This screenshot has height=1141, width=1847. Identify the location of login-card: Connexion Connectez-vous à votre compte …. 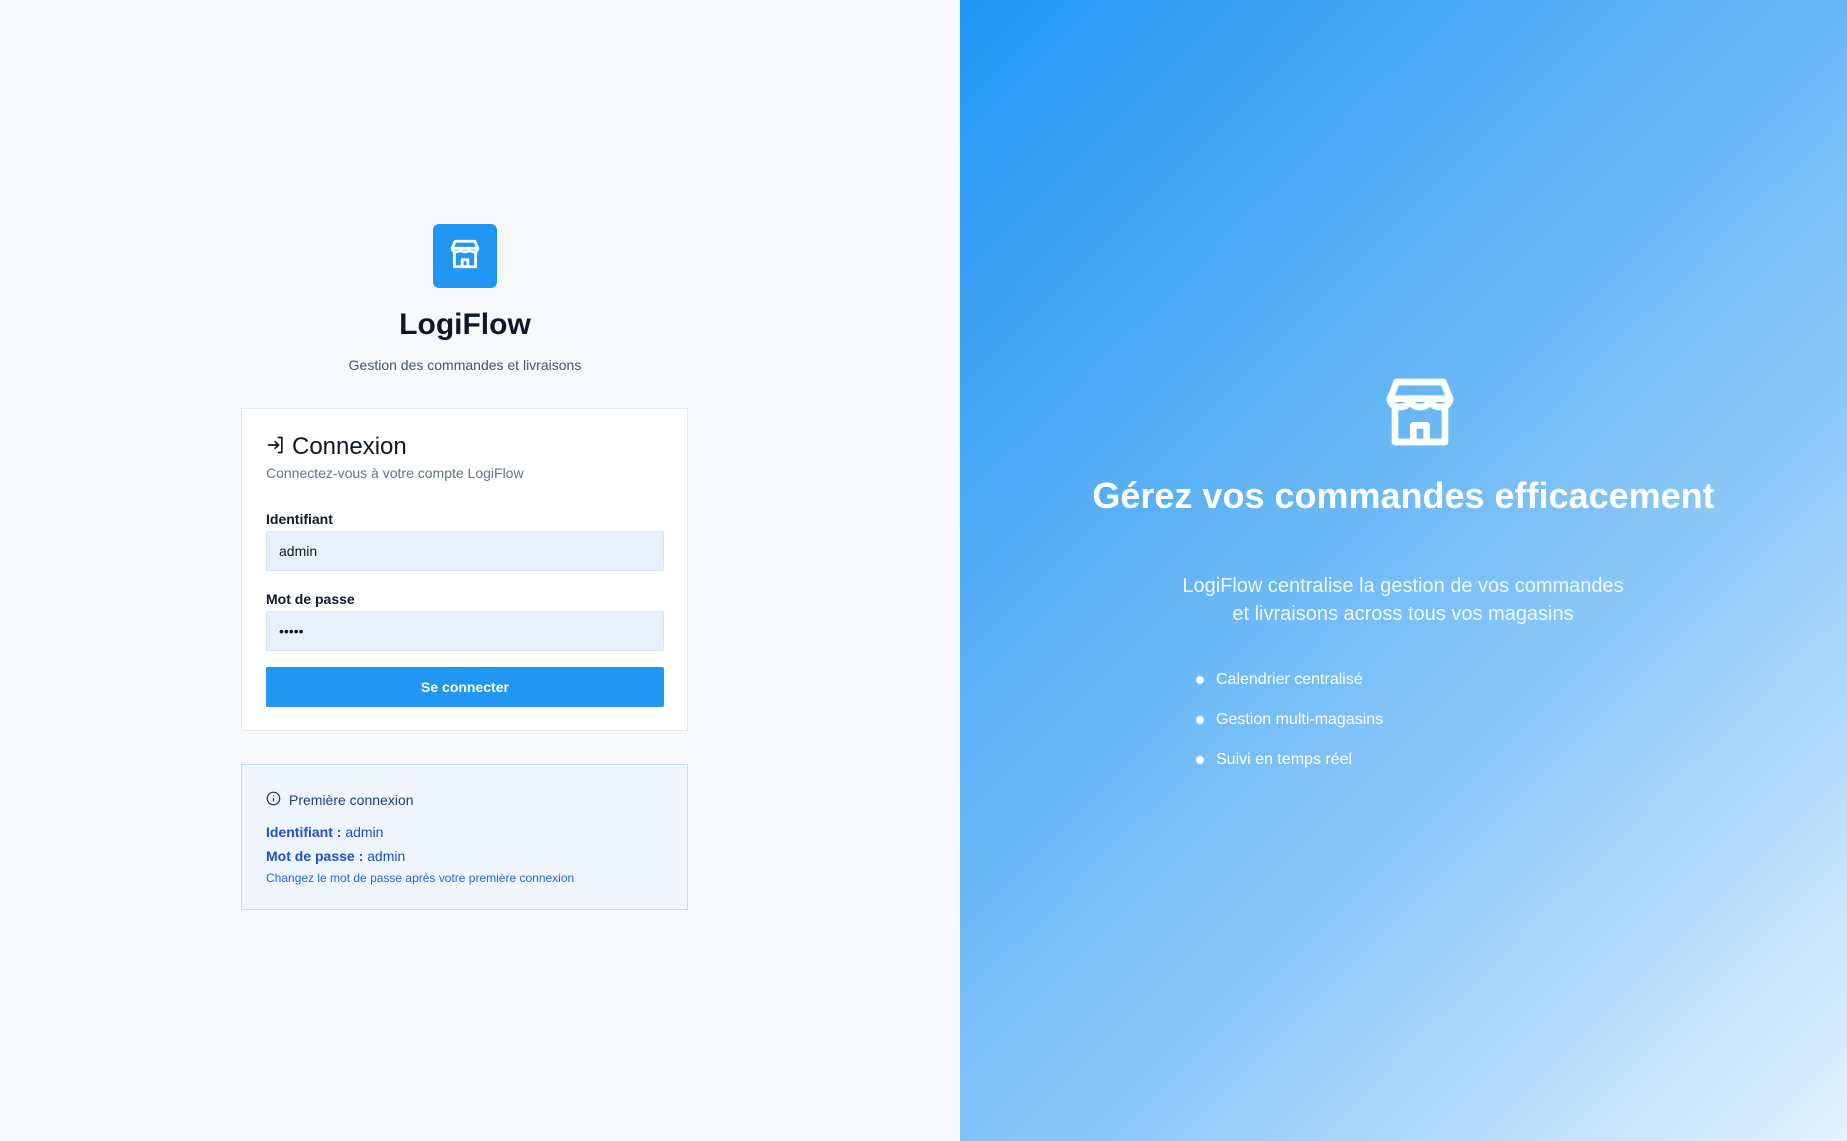
(464, 569).